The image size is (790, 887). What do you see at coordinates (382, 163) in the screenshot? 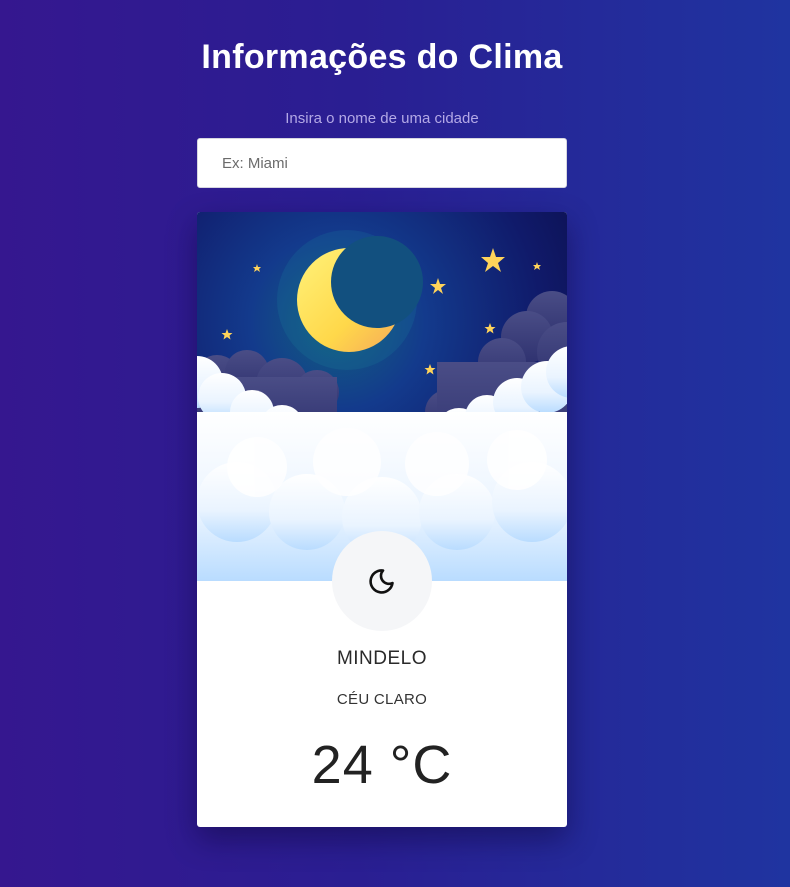
I see `city-search-input` at bounding box center [382, 163].